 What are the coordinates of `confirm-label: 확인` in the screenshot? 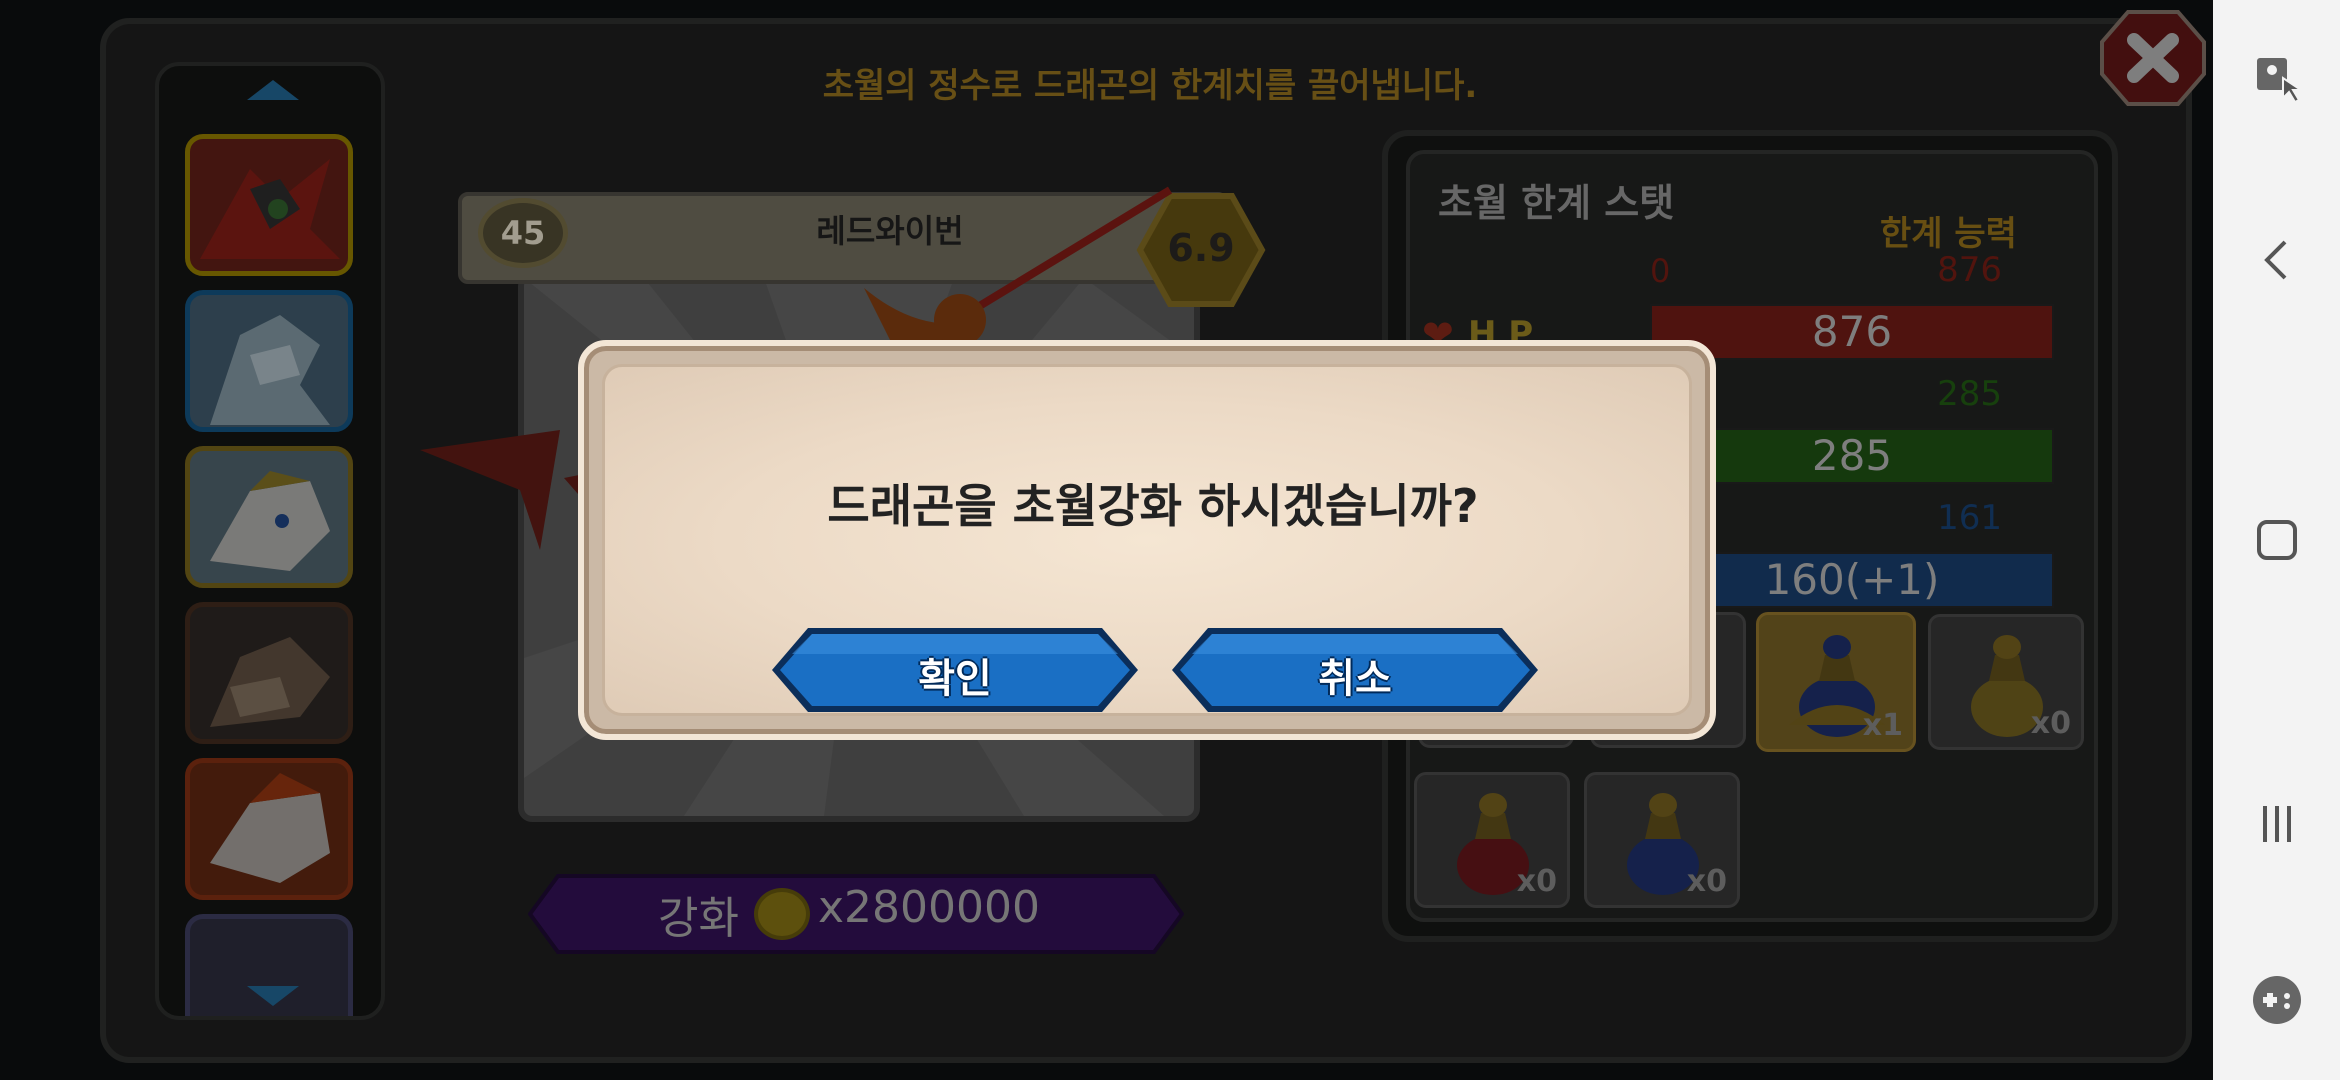 It's located at (955, 679).